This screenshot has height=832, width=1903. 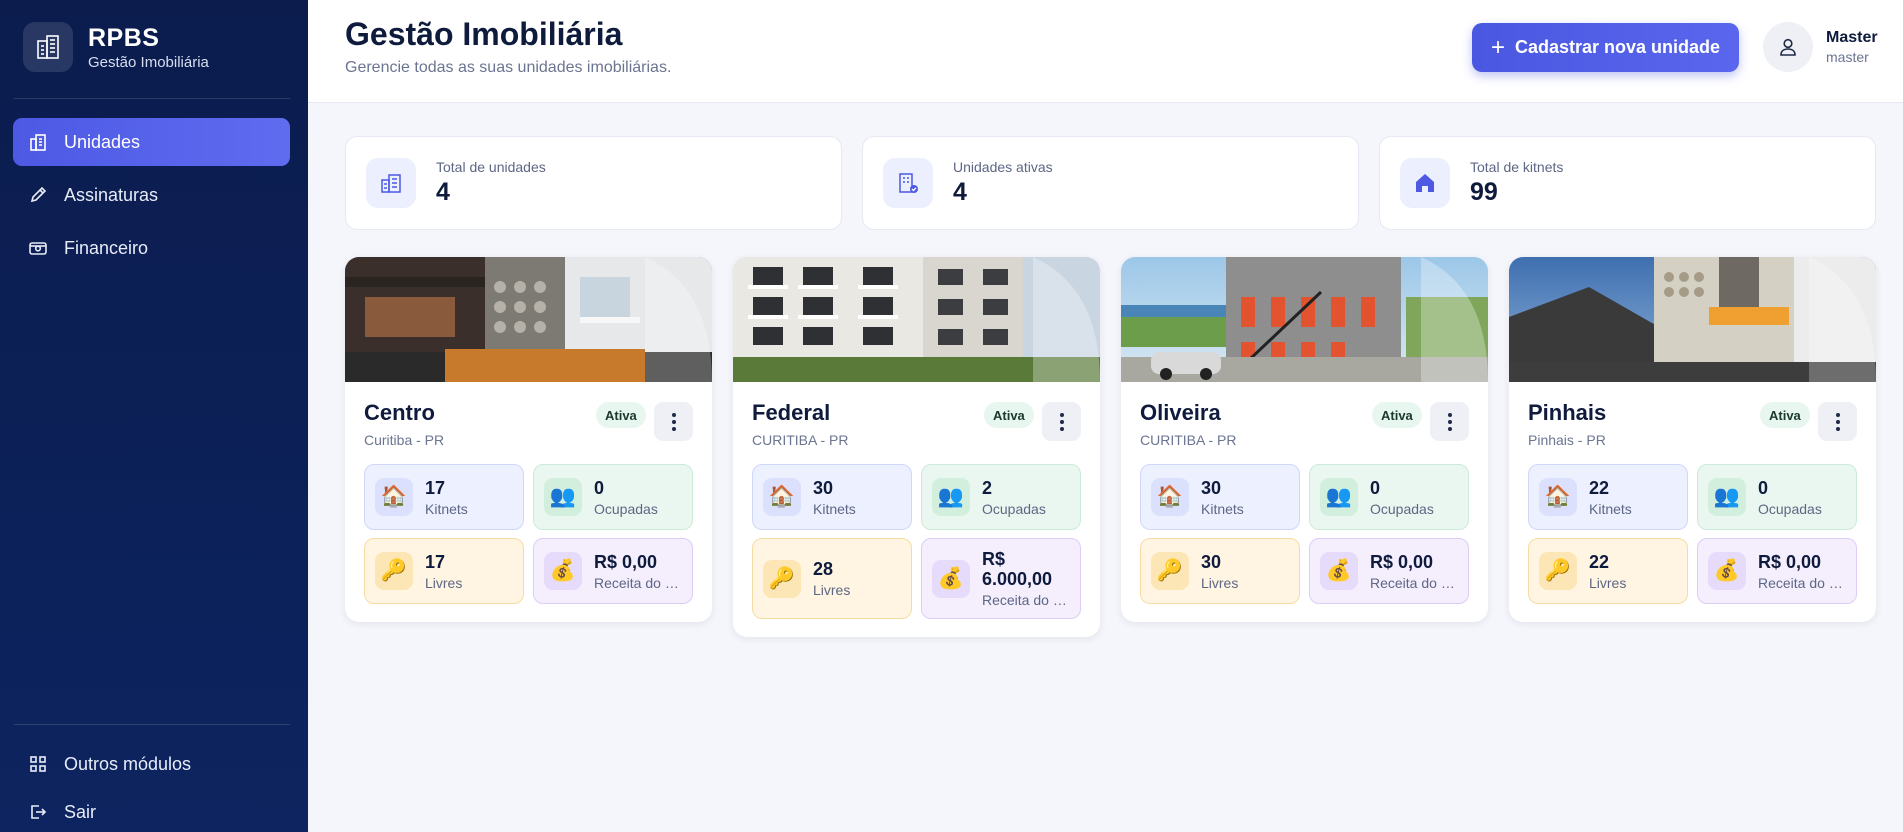 I want to click on sidebar-item-sair: Sair, so click(x=151, y=810).